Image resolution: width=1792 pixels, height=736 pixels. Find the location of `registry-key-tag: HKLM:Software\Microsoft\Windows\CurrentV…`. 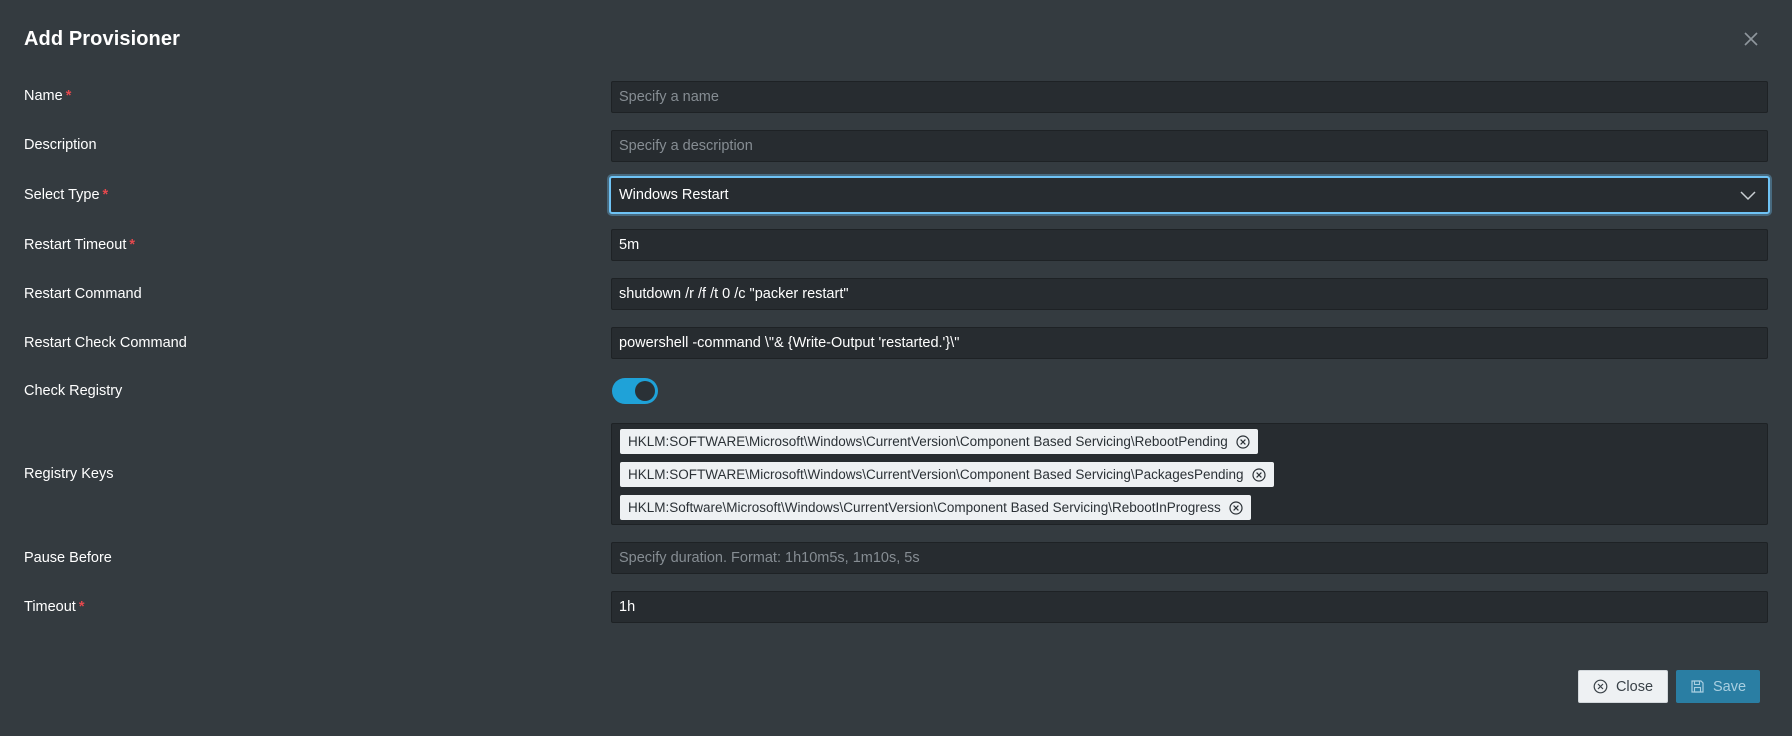

registry-key-tag: HKLM:Software\Microsoft\Windows\CurrentV… is located at coordinates (935, 507).